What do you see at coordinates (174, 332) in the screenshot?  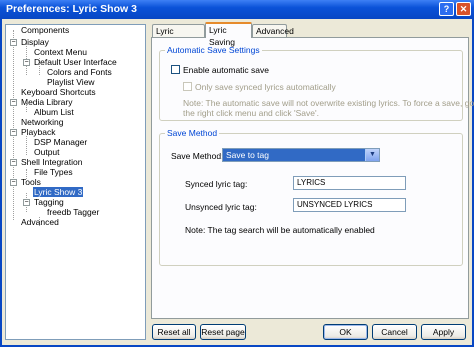 I see `reset-all-button: Reset all` at bounding box center [174, 332].